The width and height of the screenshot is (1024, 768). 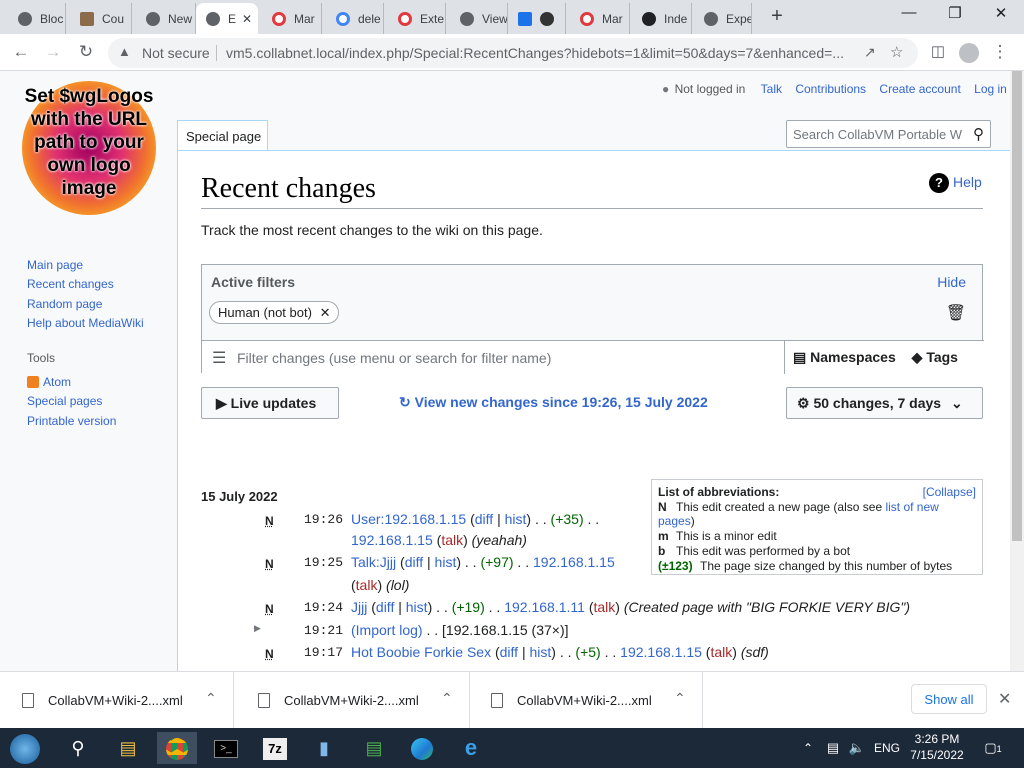 What do you see at coordinates (956, 313) in the screenshot?
I see `trash-icon: 🗑` at bounding box center [956, 313].